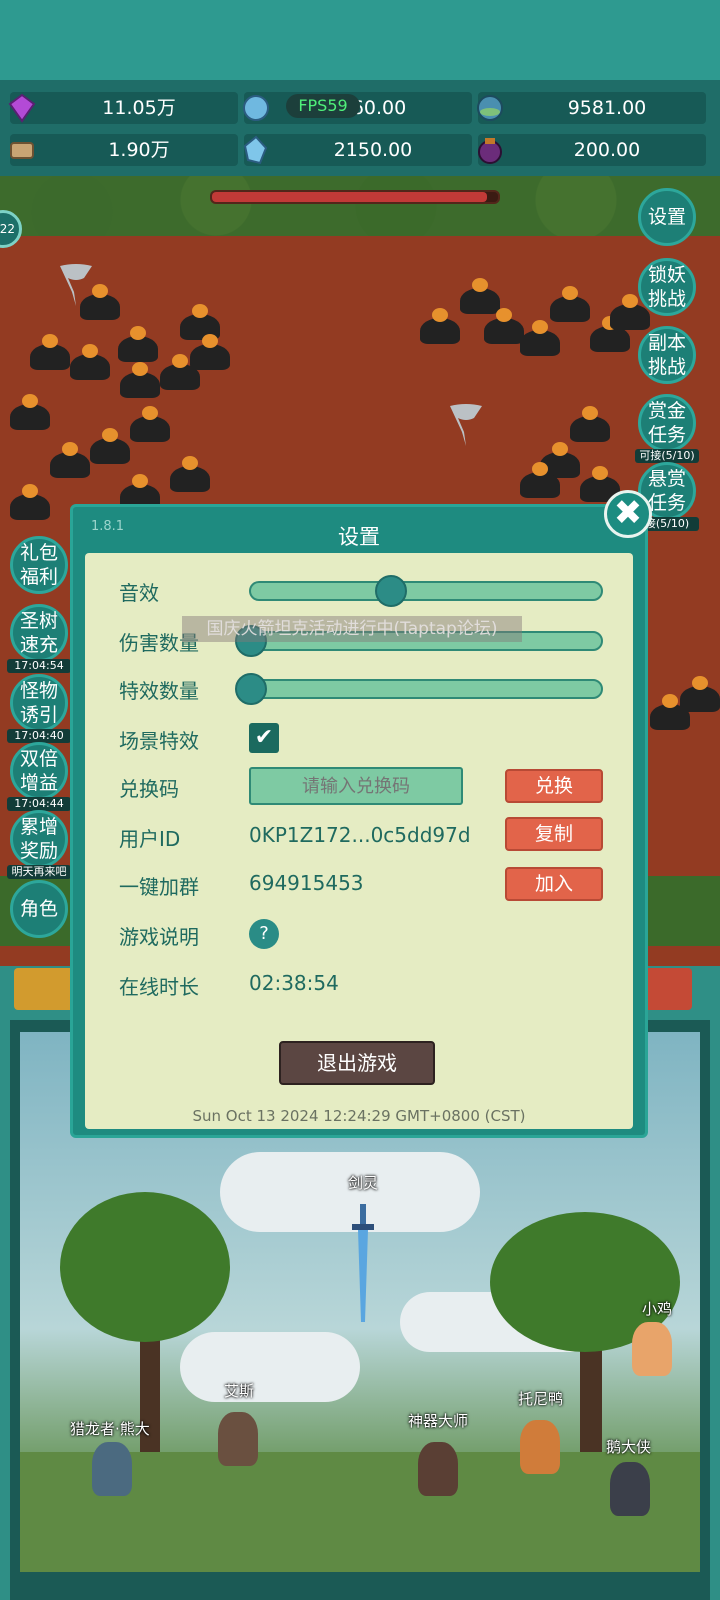 This screenshot has width=720, height=1600. I want to click on holy-tree-recharge-button: 圣树速充 17:04:54, so click(39, 638).